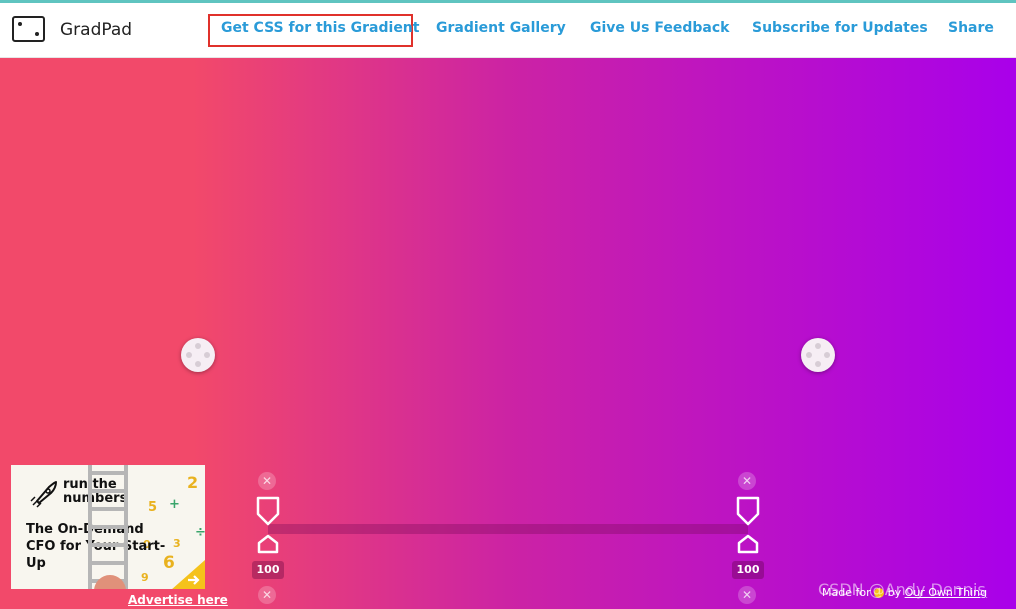 The image size is (1016, 609). Describe the element at coordinates (268, 544) in the screenshot. I see `stop-position-marker-left` at that location.